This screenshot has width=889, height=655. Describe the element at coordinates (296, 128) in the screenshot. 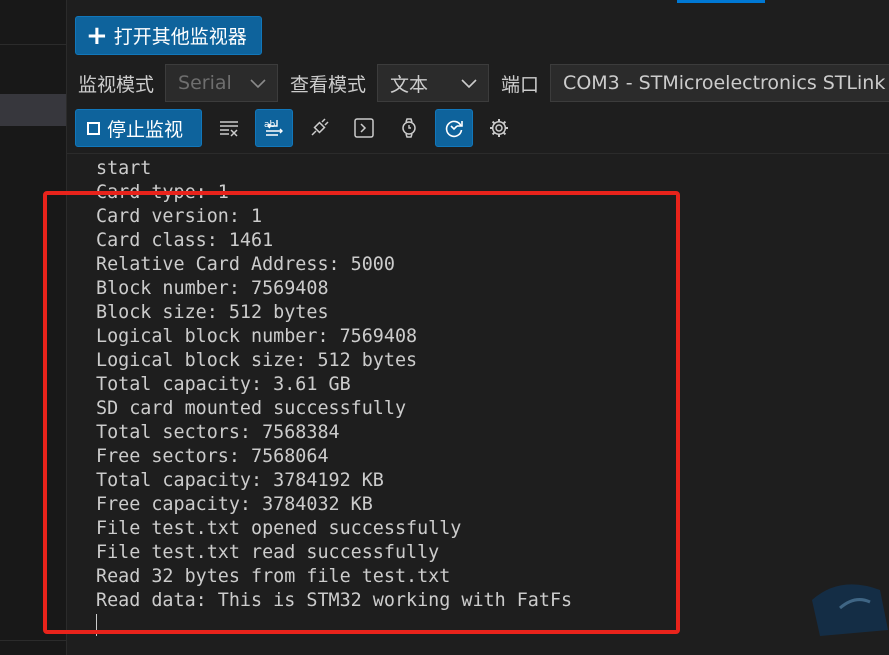

I see `monitor-actions-row: 停止监视 ab` at that location.